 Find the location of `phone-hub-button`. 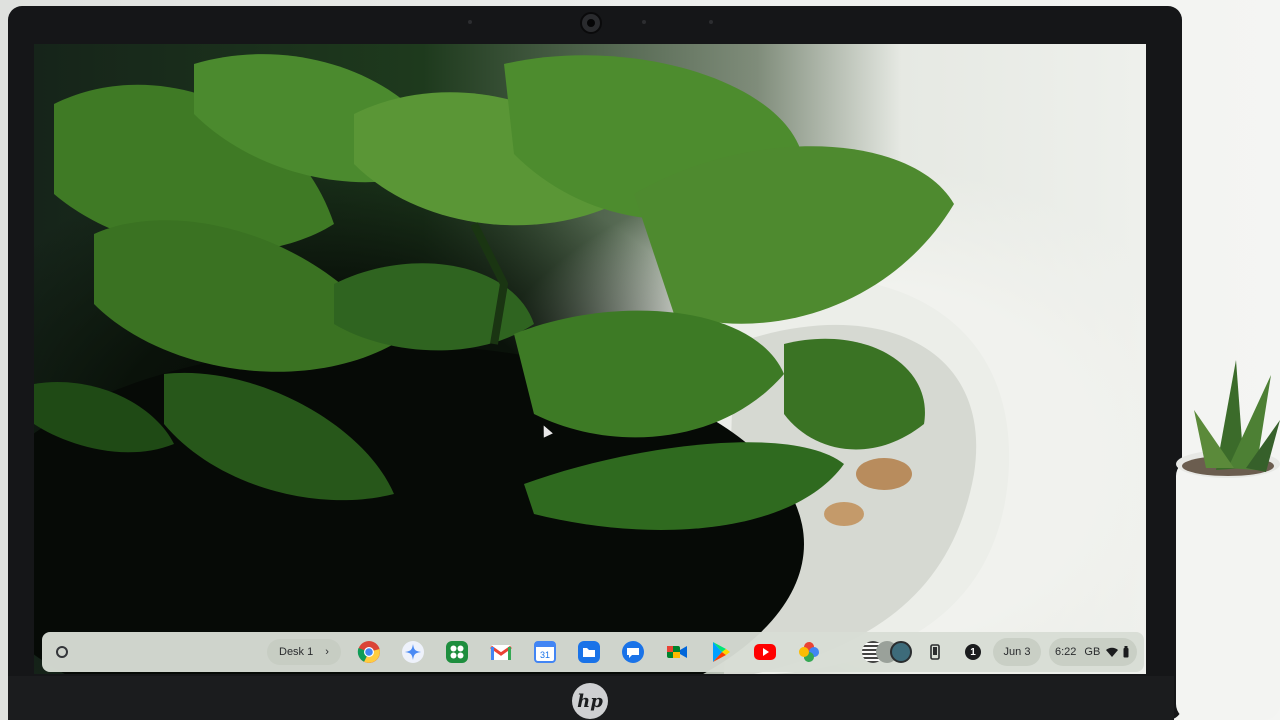

phone-hub-button is located at coordinates (935, 652).